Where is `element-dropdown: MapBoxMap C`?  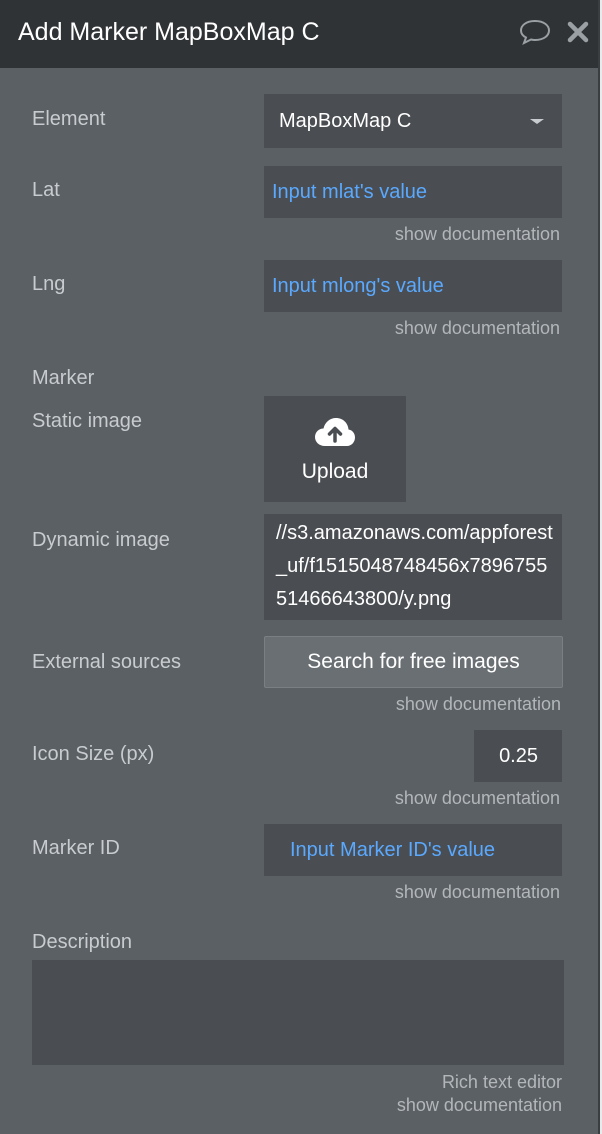
element-dropdown: MapBoxMap C is located at coordinates (413, 121).